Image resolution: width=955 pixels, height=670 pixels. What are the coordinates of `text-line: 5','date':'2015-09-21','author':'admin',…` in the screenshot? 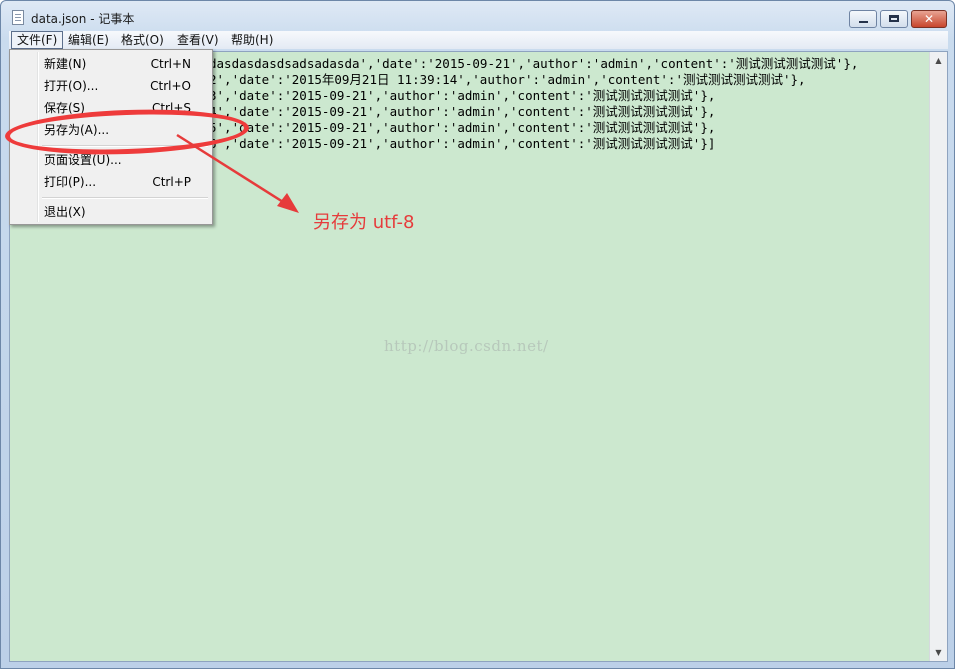 It's located at (462, 127).